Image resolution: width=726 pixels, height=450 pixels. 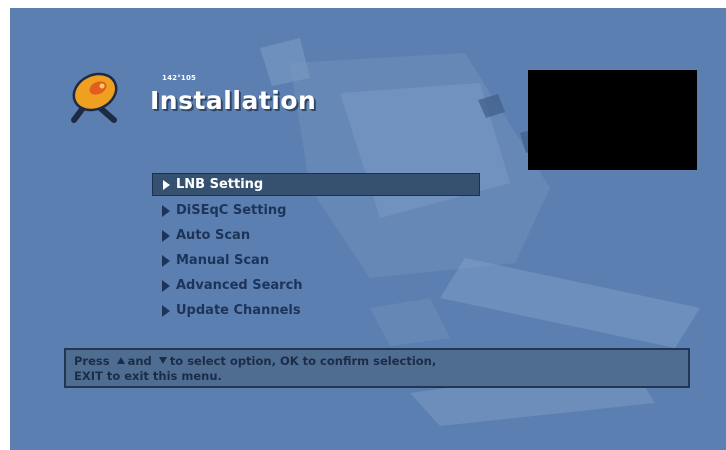 What do you see at coordinates (162, 360) in the screenshot?
I see `triangle-down-icon` at bounding box center [162, 360].